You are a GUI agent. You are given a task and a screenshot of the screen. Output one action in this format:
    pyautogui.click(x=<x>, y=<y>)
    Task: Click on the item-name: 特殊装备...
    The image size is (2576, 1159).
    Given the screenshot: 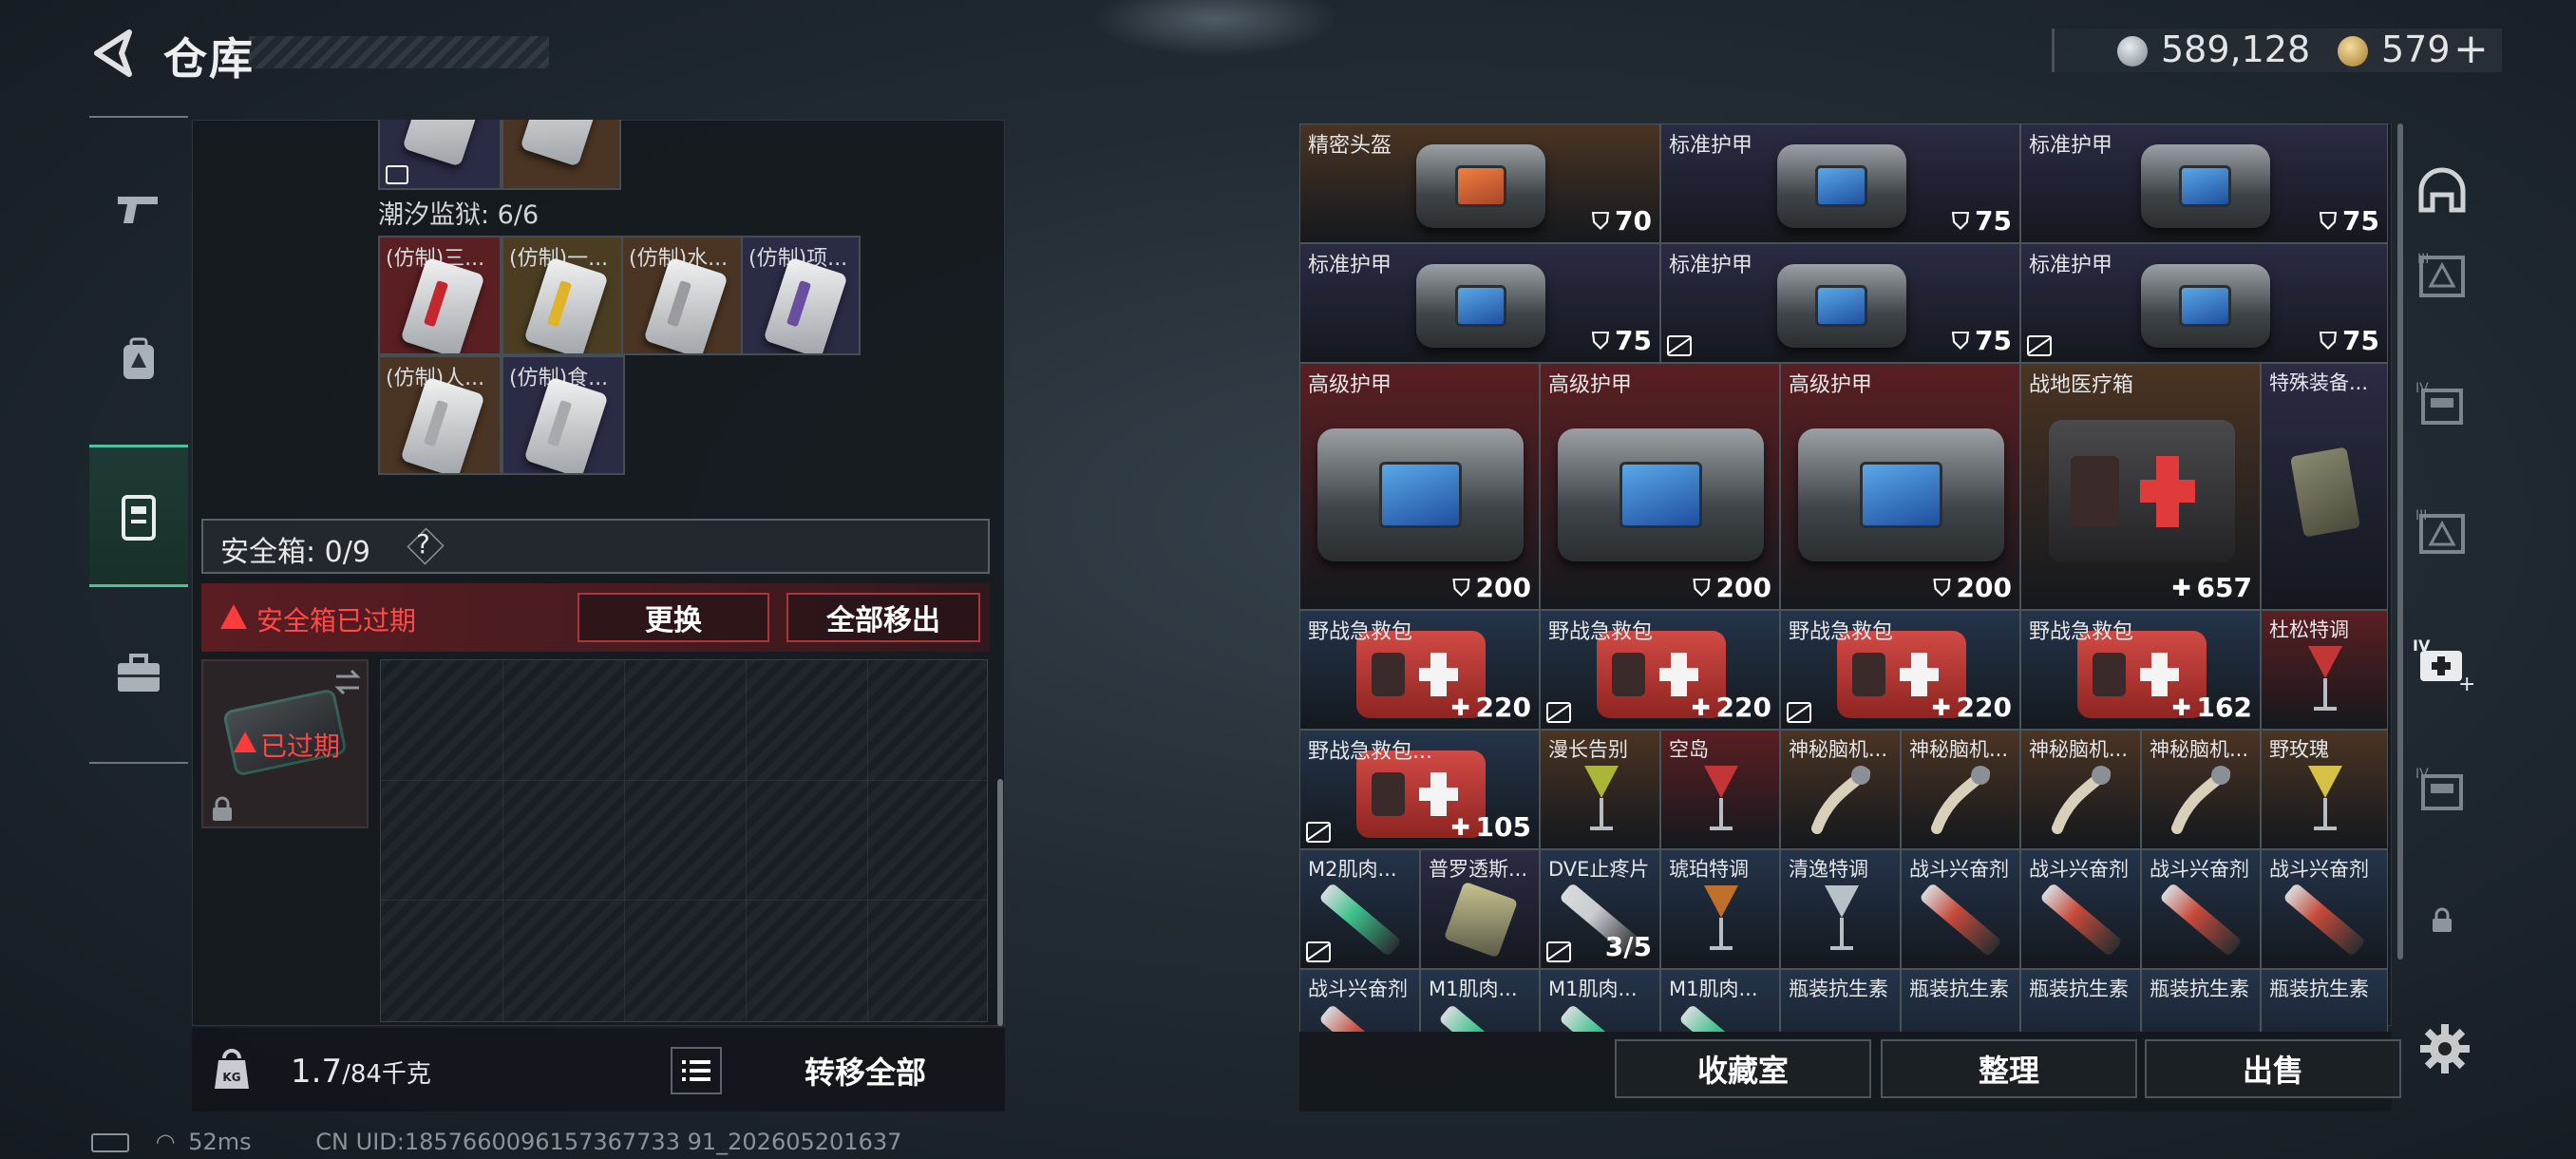 What is the action you would take?
    pyautogui.click(x=2319, y=382)
    